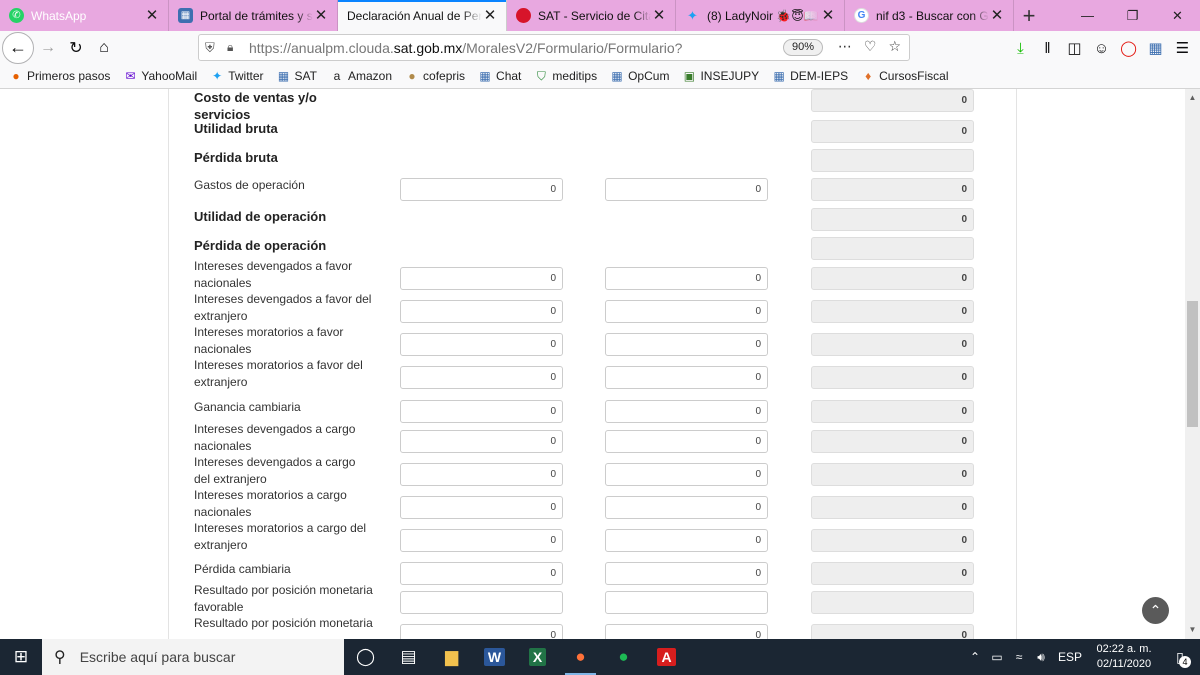 The width and height of the screenshot is (1200, 675). What do you see at coordinates (892, 248) in the screenshot?
I see `total-readonly-field` at bounding box center [892, 248].